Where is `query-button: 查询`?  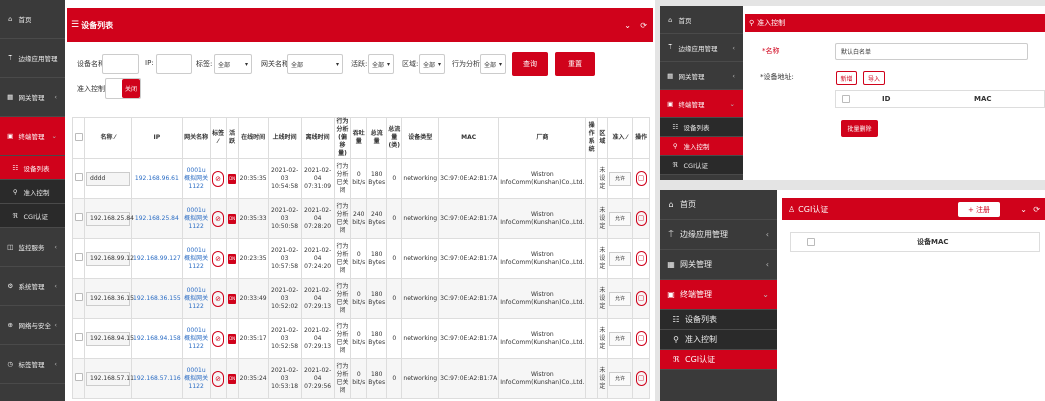
query-button: 查询 is located at coordinates (530, 64).